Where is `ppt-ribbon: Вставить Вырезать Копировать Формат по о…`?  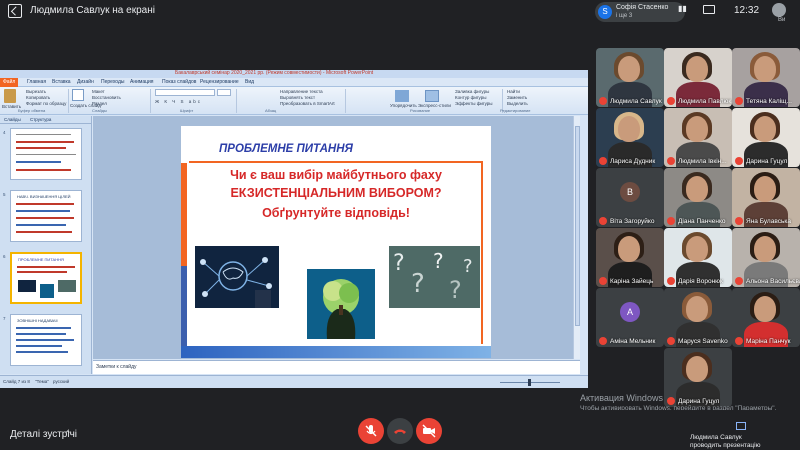
ppt-ribbon: Вставить Вырезать Копировать Формат по о… is located at coordinates (294, 101).